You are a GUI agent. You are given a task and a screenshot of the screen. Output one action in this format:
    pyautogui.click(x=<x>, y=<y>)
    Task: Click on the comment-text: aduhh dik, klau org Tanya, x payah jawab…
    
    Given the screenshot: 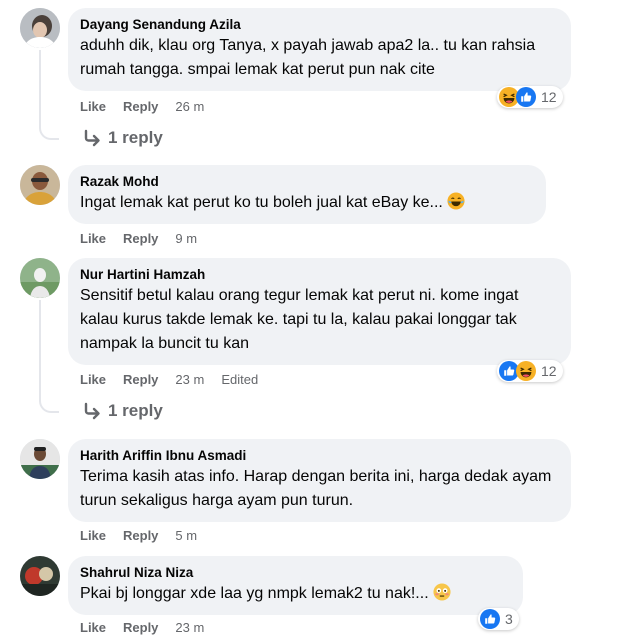 What is the action you would take?
    pyautogui.click(x=308, y=57)
    